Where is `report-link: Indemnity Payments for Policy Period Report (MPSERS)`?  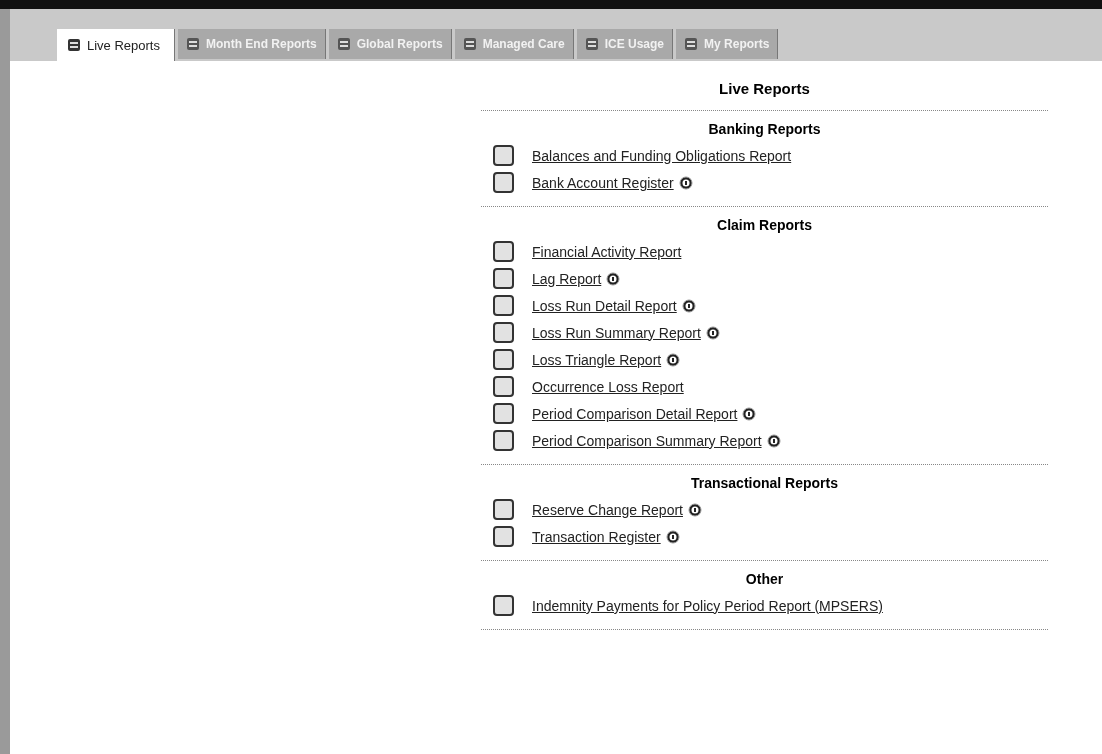 report-link: Indemnity Payments for Policy Period Report (MPSERS) is located at coordinates (707, 605).